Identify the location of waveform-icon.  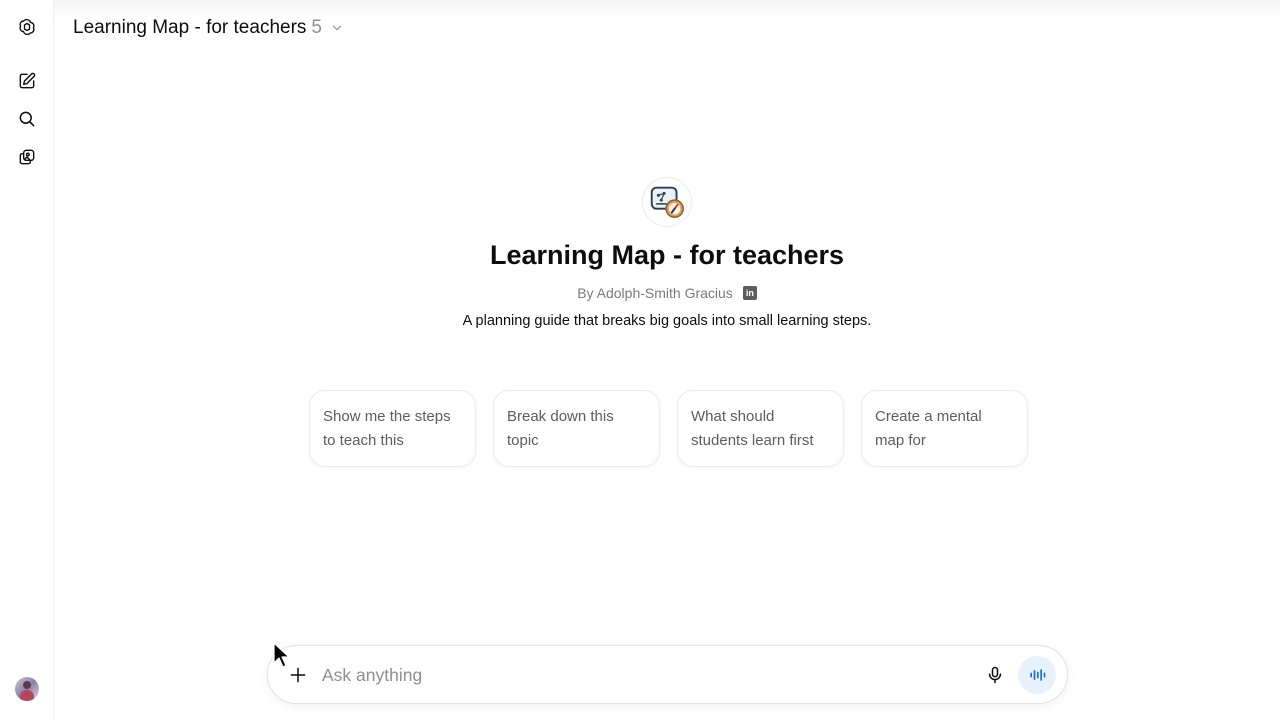
(1038, 675).